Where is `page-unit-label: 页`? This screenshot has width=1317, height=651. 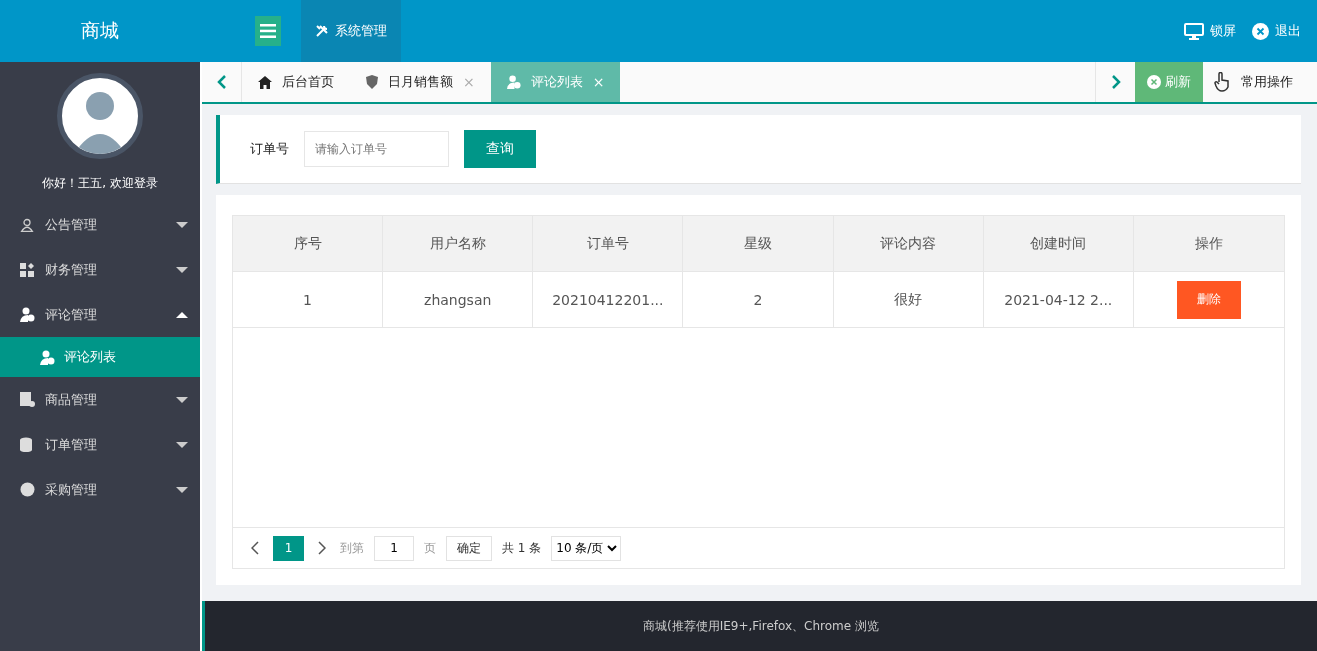 page-unit-label: 页 is located at coordinates (430, 548).